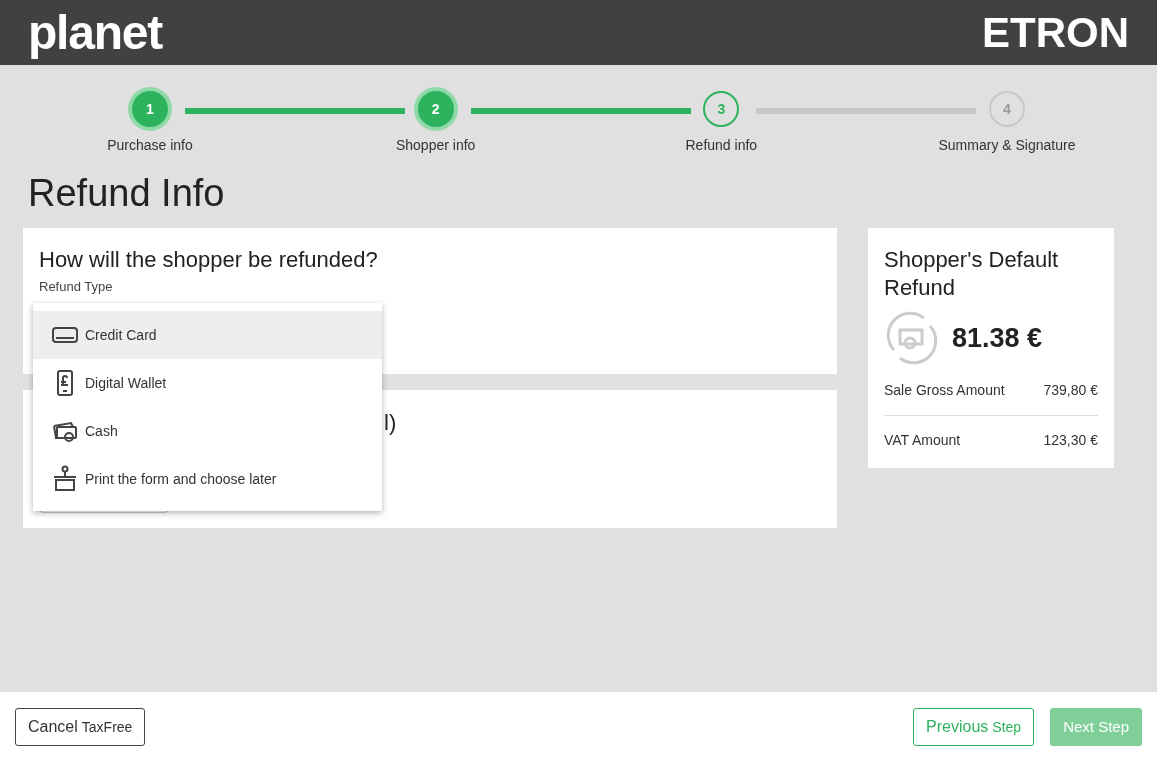  I want to click on logo: planet, so click(95, 32).